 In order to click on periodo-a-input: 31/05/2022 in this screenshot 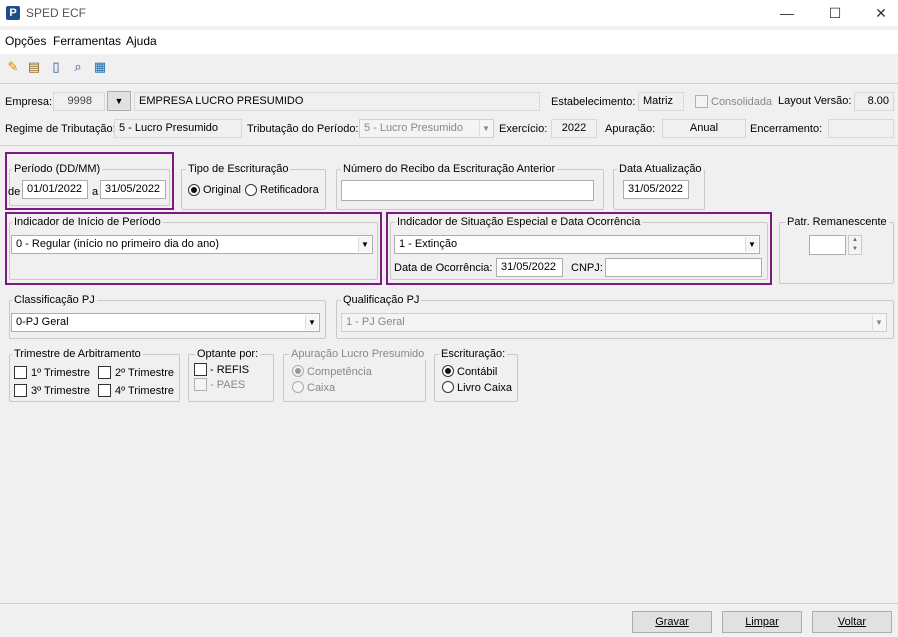, I will do `click(133, 189)`.